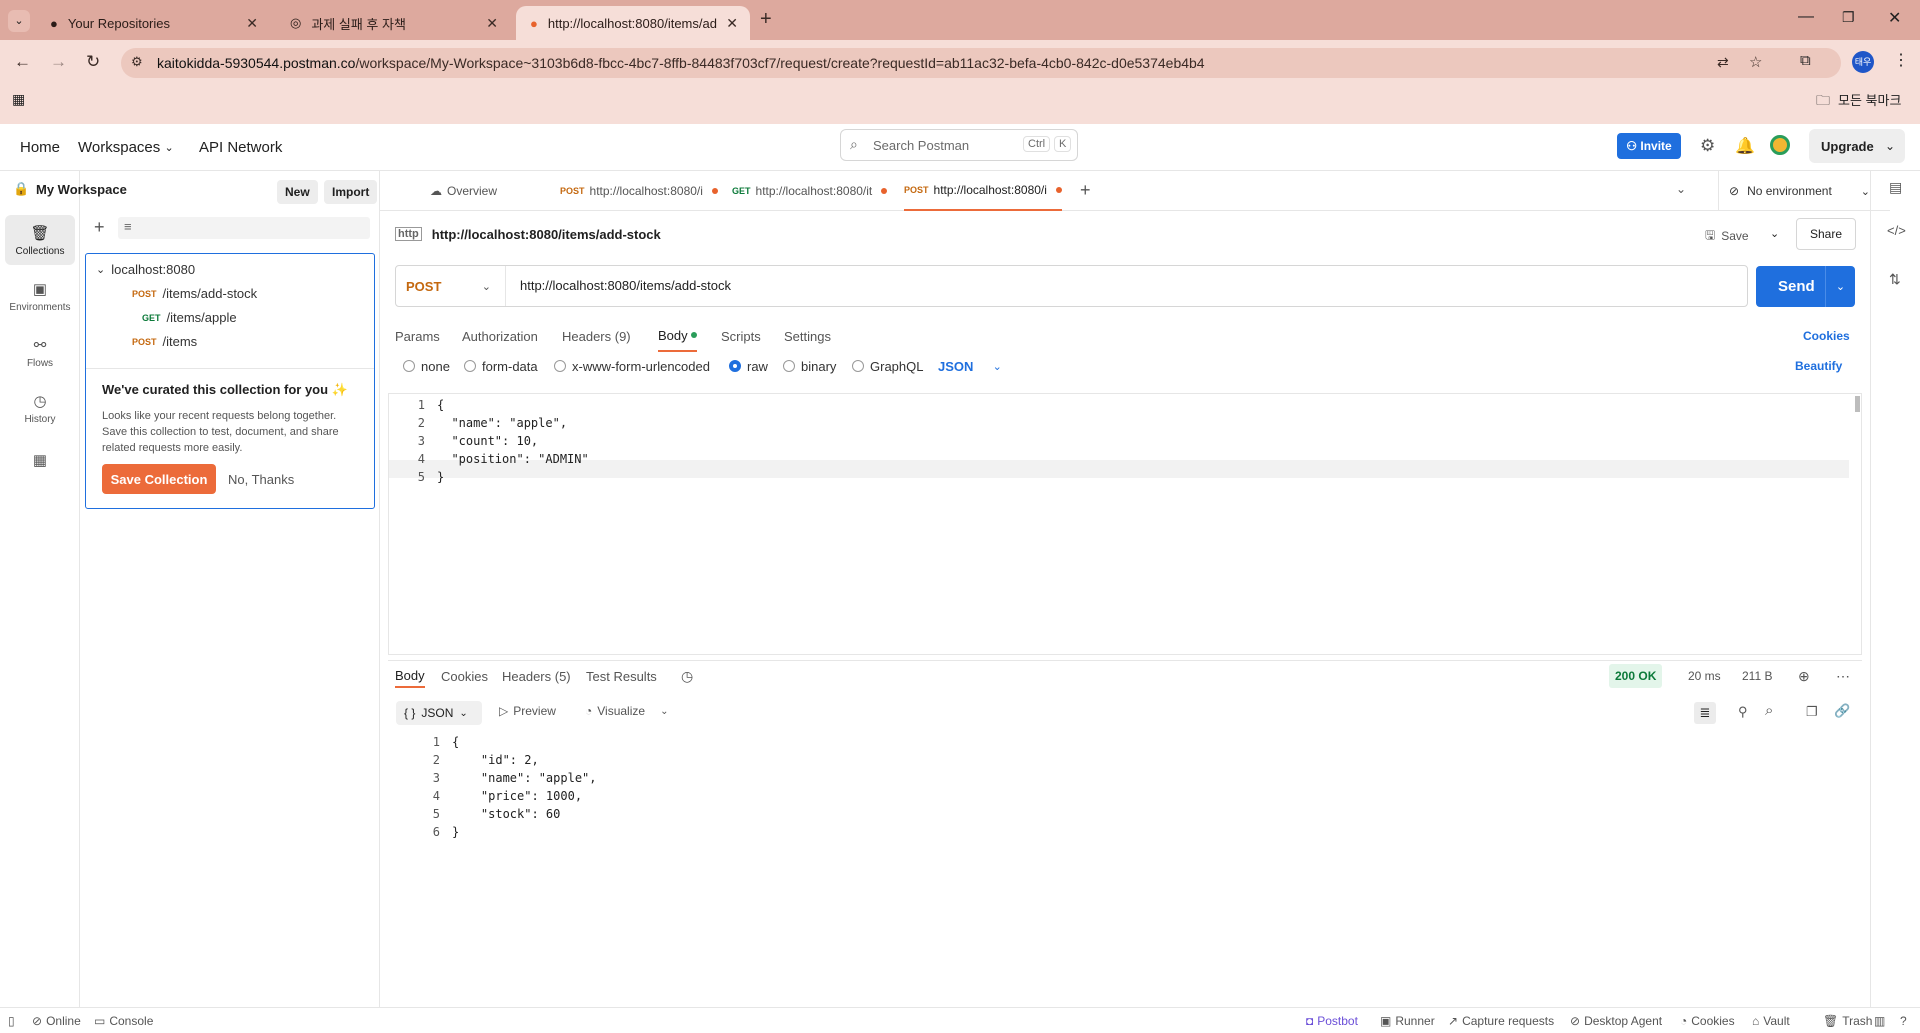  What do you see at coordinates (1742, 236) in the screenshot?
I see `save-button: 🖫 Save` at bounding box center [1742, 236].